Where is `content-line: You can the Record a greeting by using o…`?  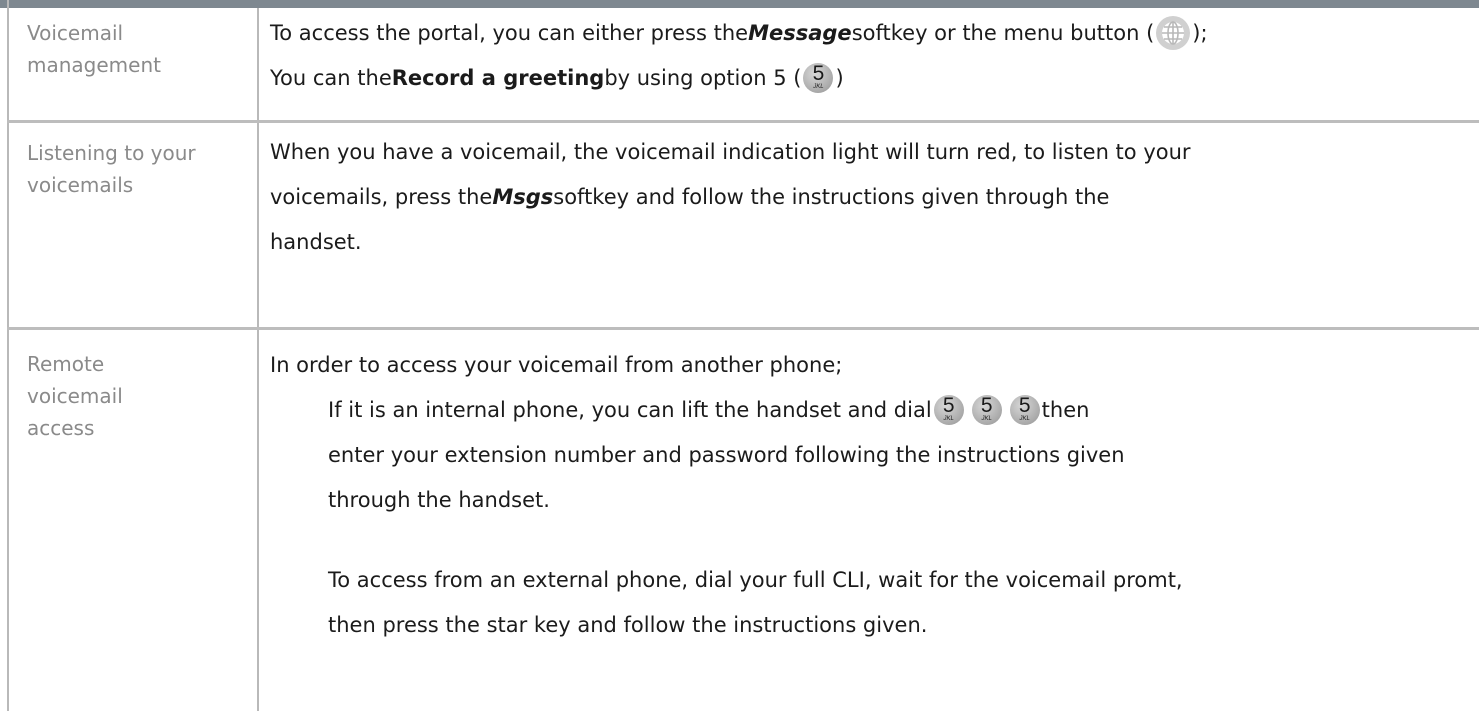
content-line: You can the Record a greeting by using o… is located at coordinates (739, 78).